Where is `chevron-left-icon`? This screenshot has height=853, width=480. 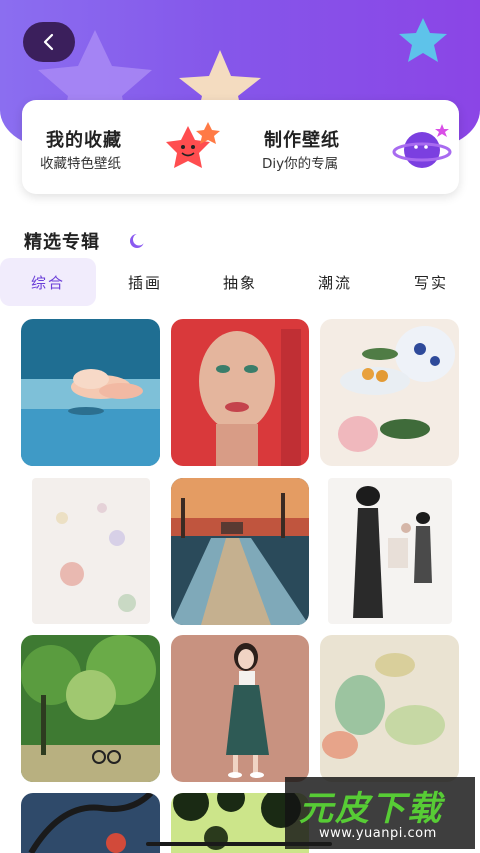
chevron-left-icon is located at coordinates (48, 42).